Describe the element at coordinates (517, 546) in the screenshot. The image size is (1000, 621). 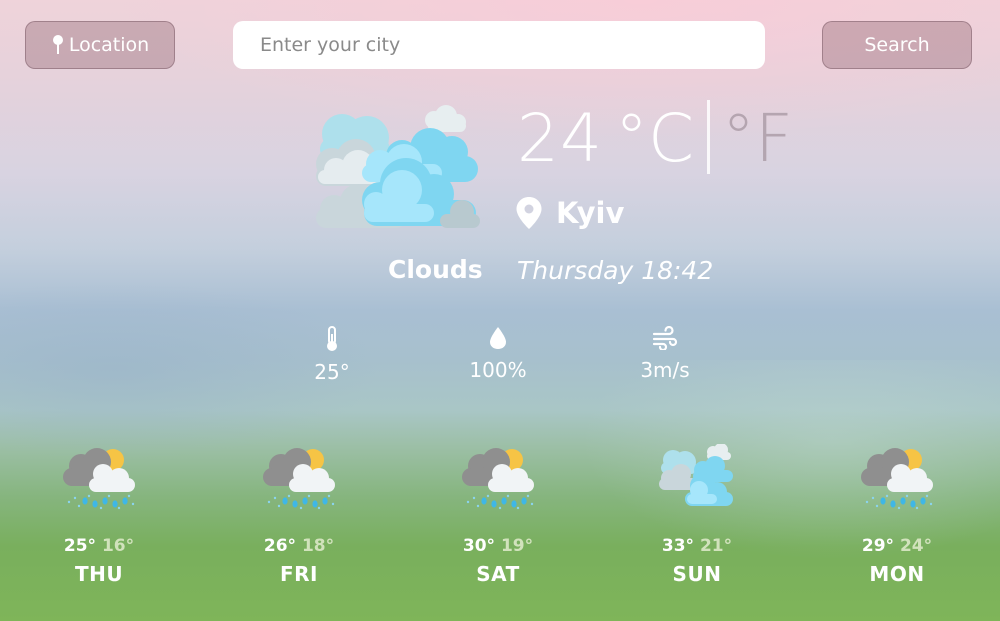
I see `forecast-low: 19°` at that location.